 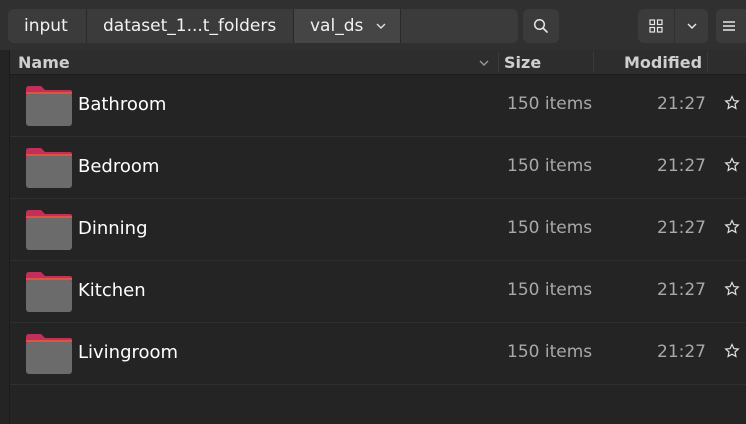 I want to click on column-header-name: Name, so click(x=44, y=62).